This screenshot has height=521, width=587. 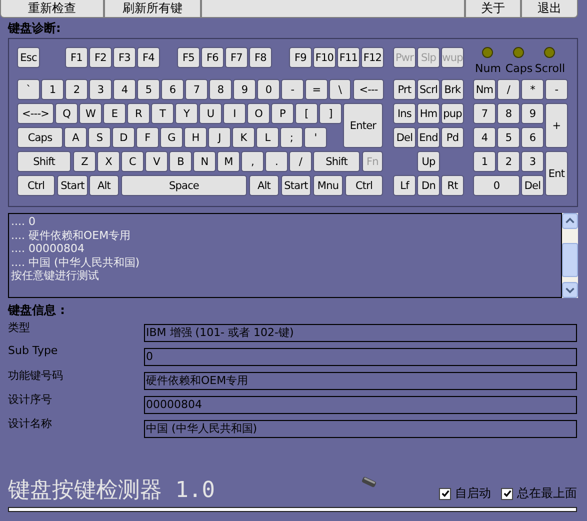 What do you see at coordinates (104, 185) in the screenshot?
I see `key: Alt` at bounding box center [104, 185].